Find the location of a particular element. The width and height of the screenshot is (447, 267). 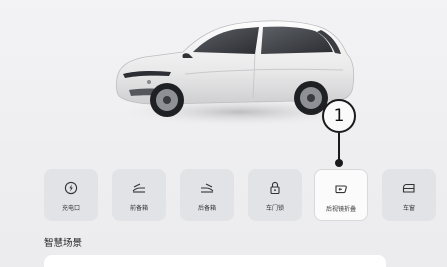

callout-marker: 1 is located at coordinates (339, 116).